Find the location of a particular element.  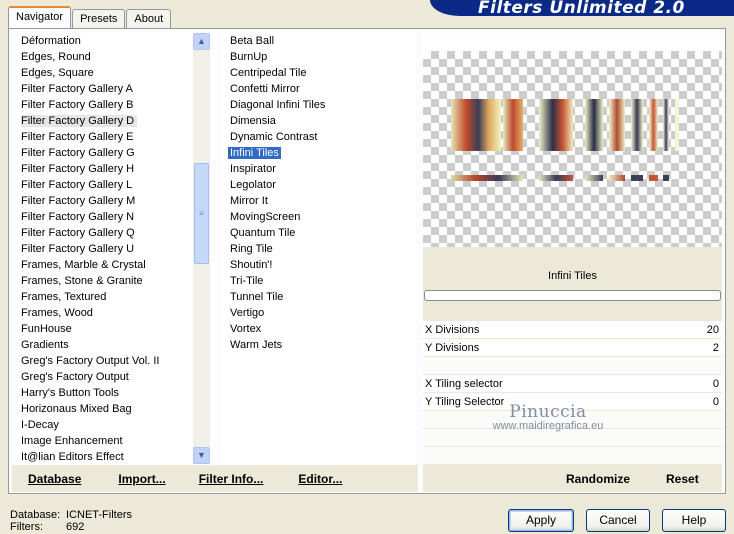

cancel-button: Cancel is located at coordinates (618, 520).